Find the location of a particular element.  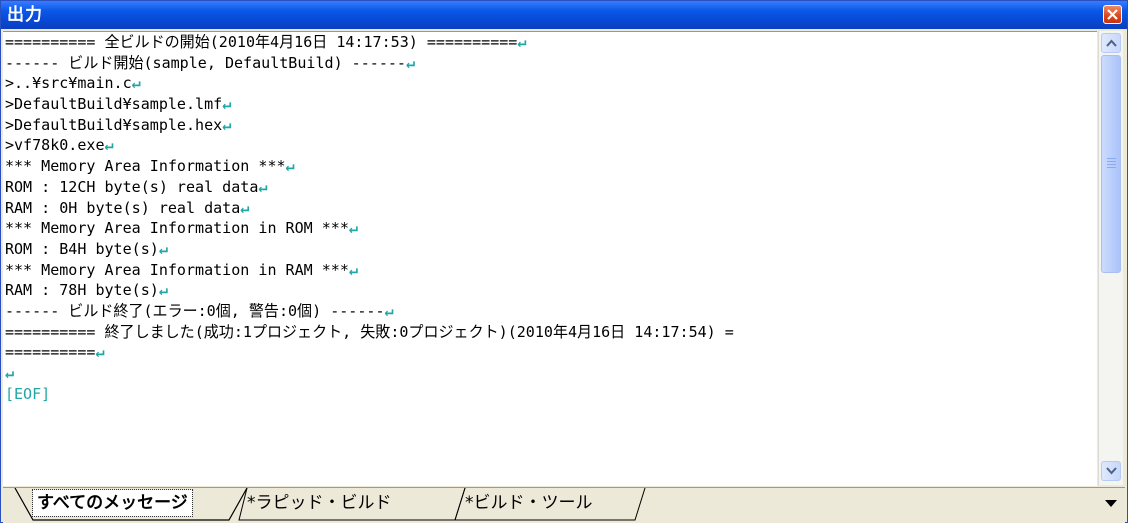

title-bar: 出力 is located at coordinates (564, 15).